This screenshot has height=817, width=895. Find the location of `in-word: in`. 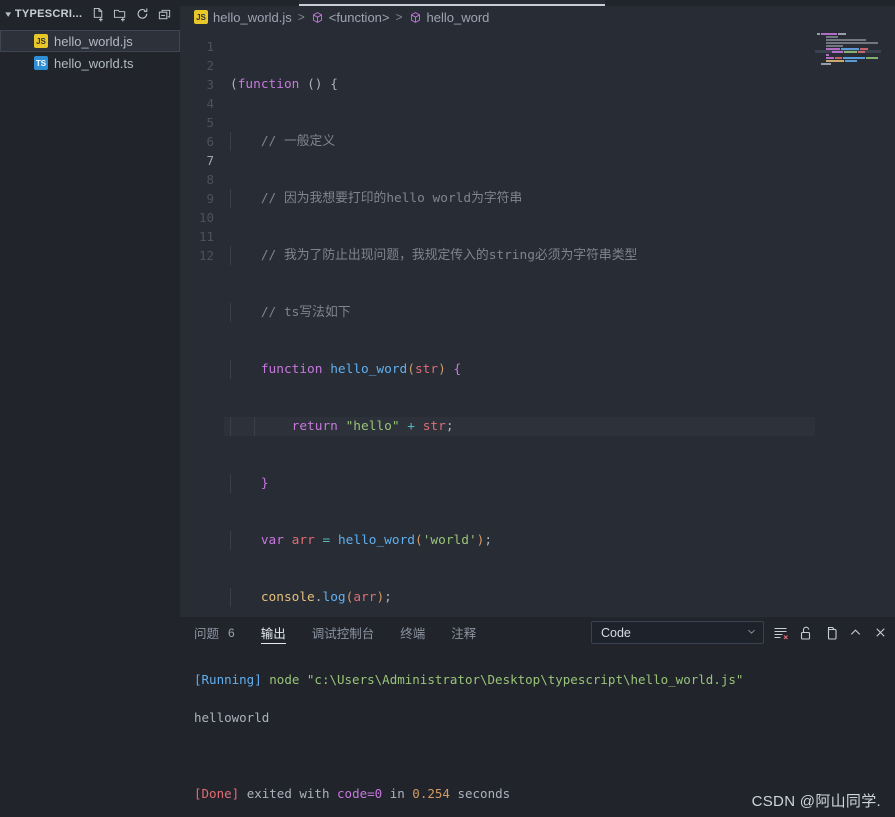

in-word: in is located at coordinates (397, 793).